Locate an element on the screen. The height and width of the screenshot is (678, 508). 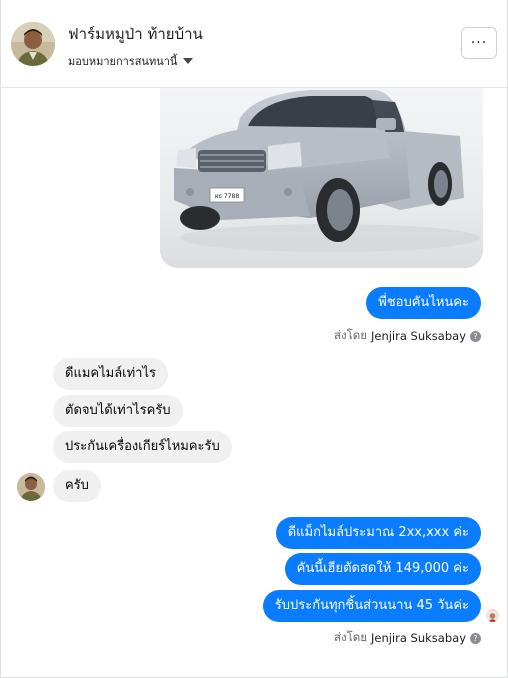
incoming-message: ตัดจบได้เท่าไรครับ is located at coordinates (118, 411).